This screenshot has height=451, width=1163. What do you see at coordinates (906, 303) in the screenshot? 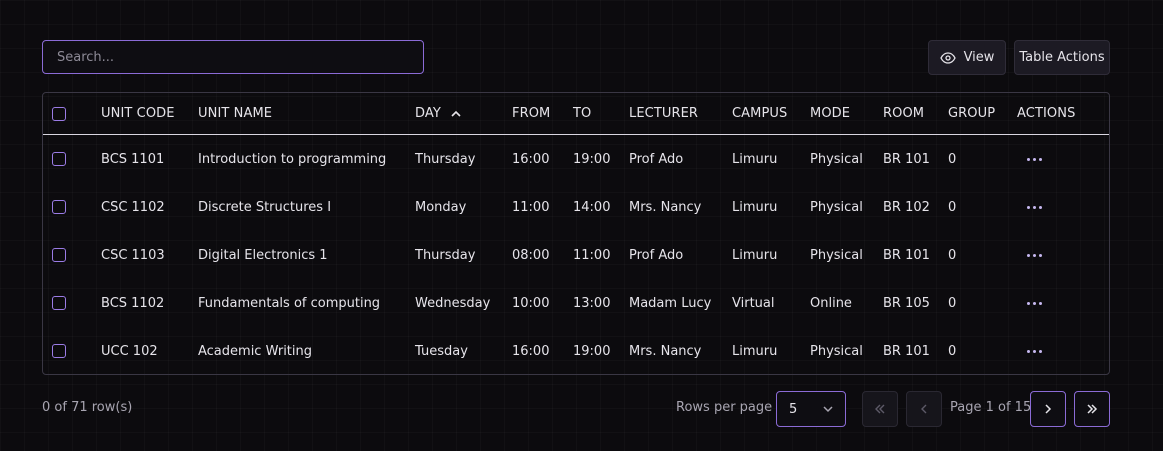
I see `cell-room: BR 105` at bounding box center [906, 303].